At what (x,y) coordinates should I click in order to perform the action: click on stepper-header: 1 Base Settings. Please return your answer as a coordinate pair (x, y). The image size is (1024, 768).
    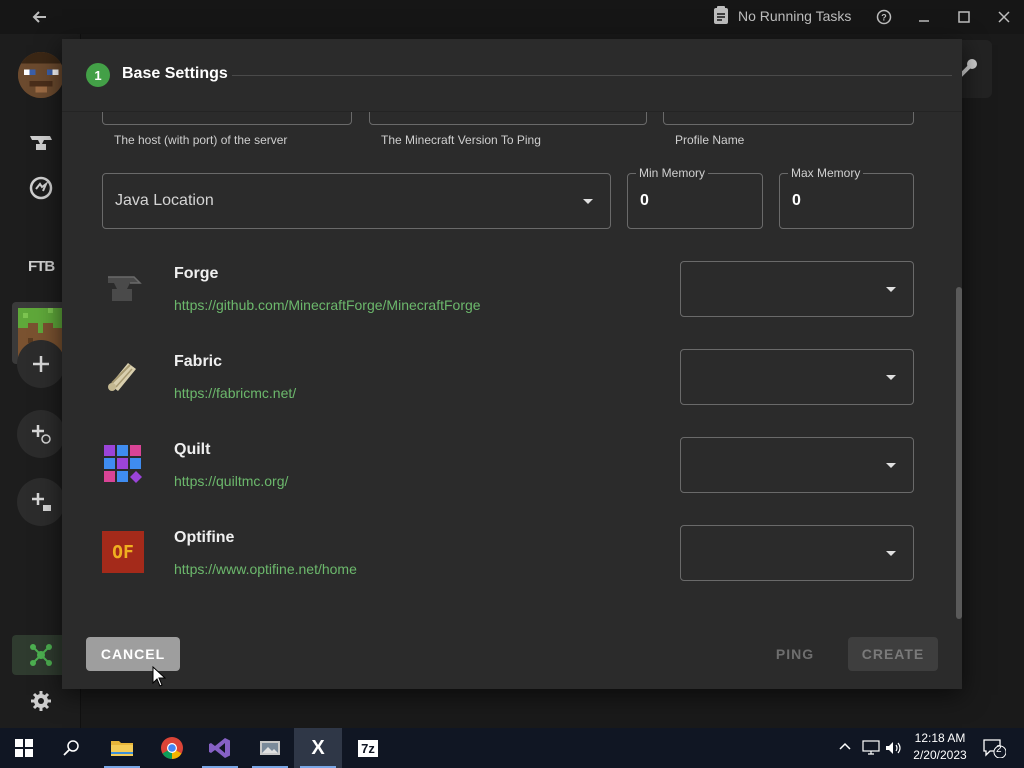
    Looking at the image, I should click on (512, 75).